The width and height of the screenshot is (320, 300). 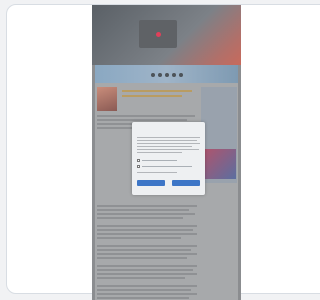 I want to click on video-thumbnail, so click(x=158, y=34).